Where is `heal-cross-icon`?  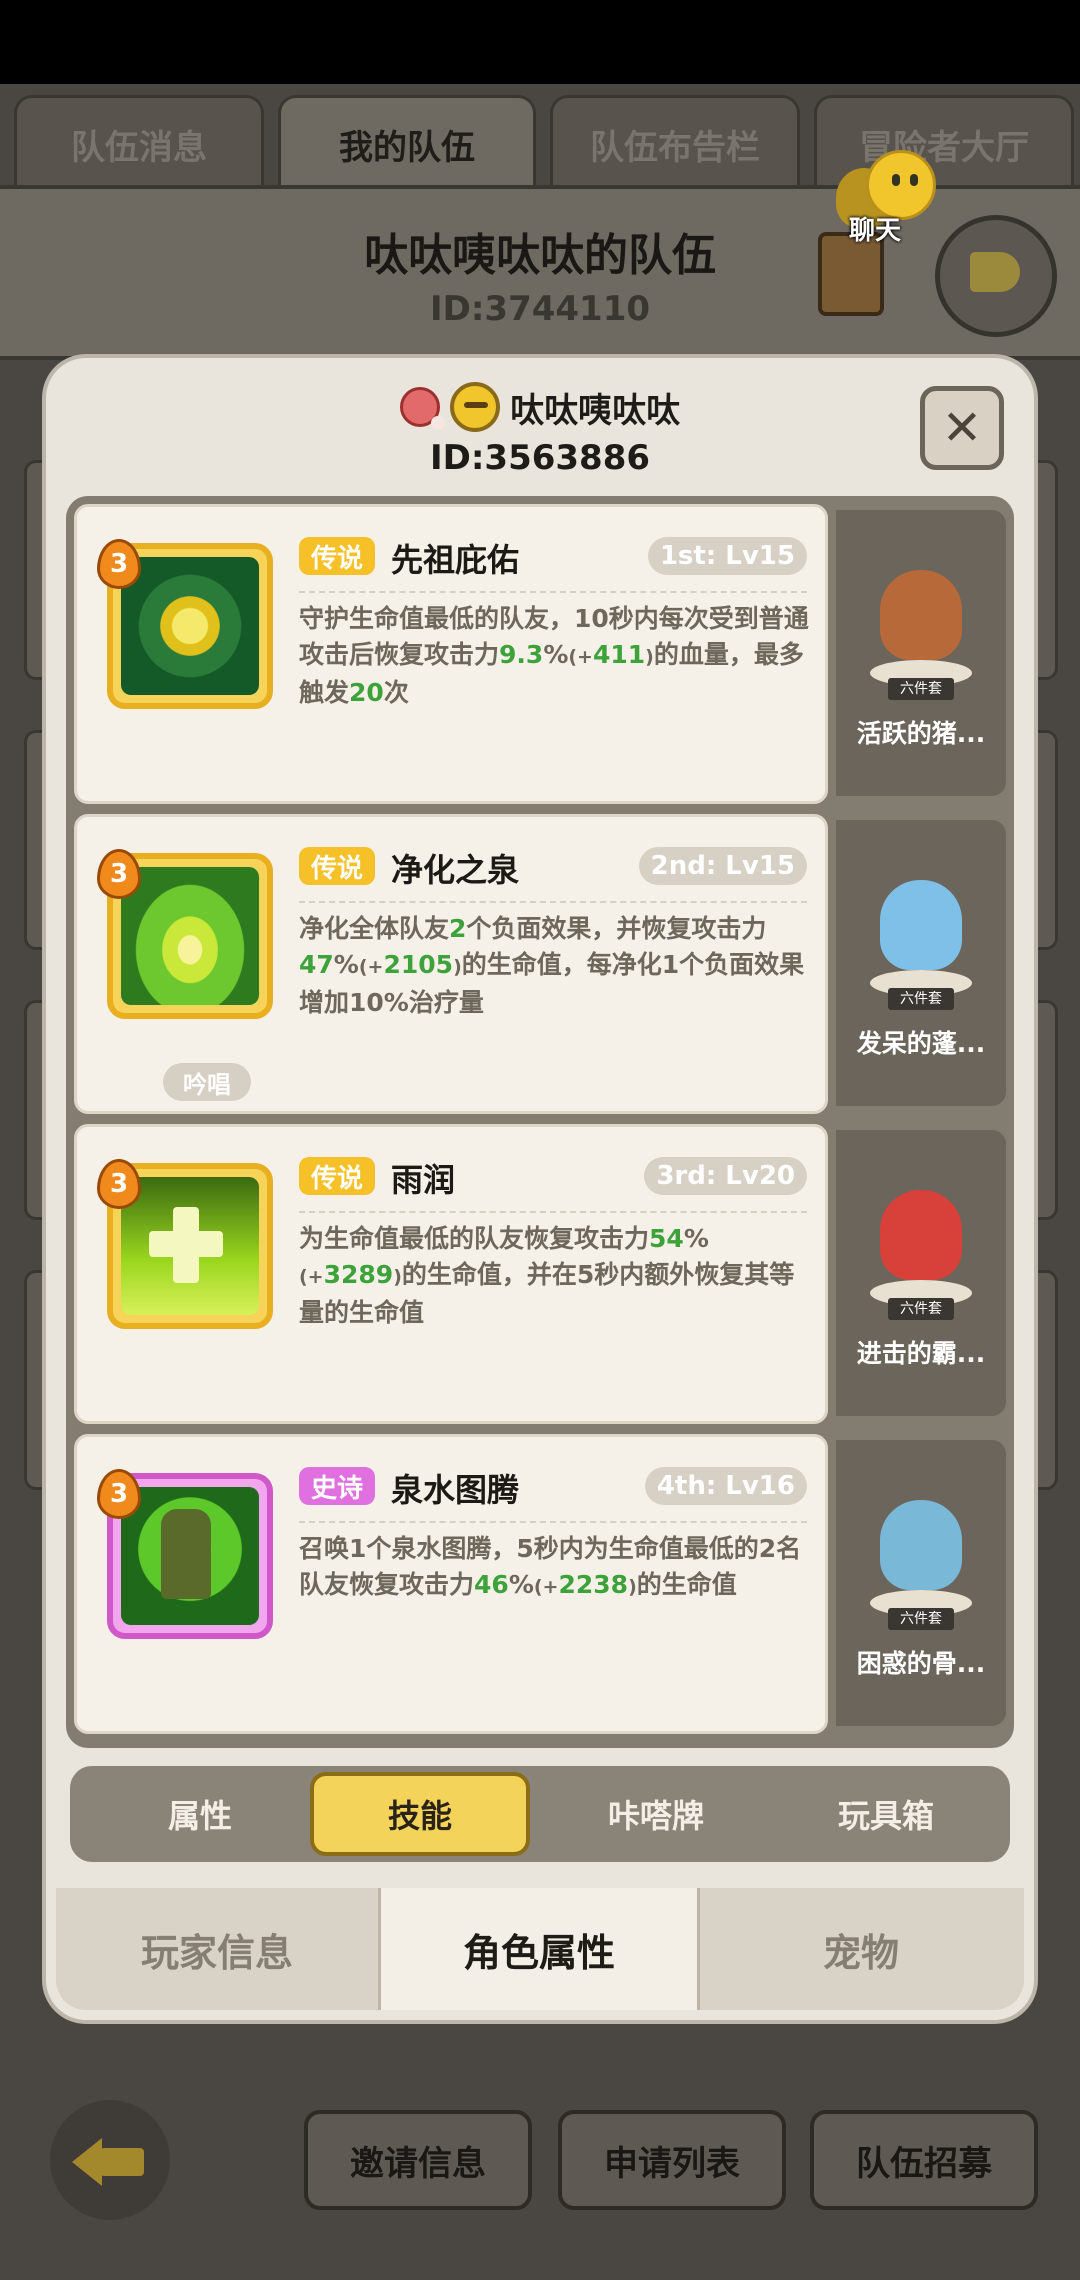
heal-cross-icon is located at coordinates (190, 1246).